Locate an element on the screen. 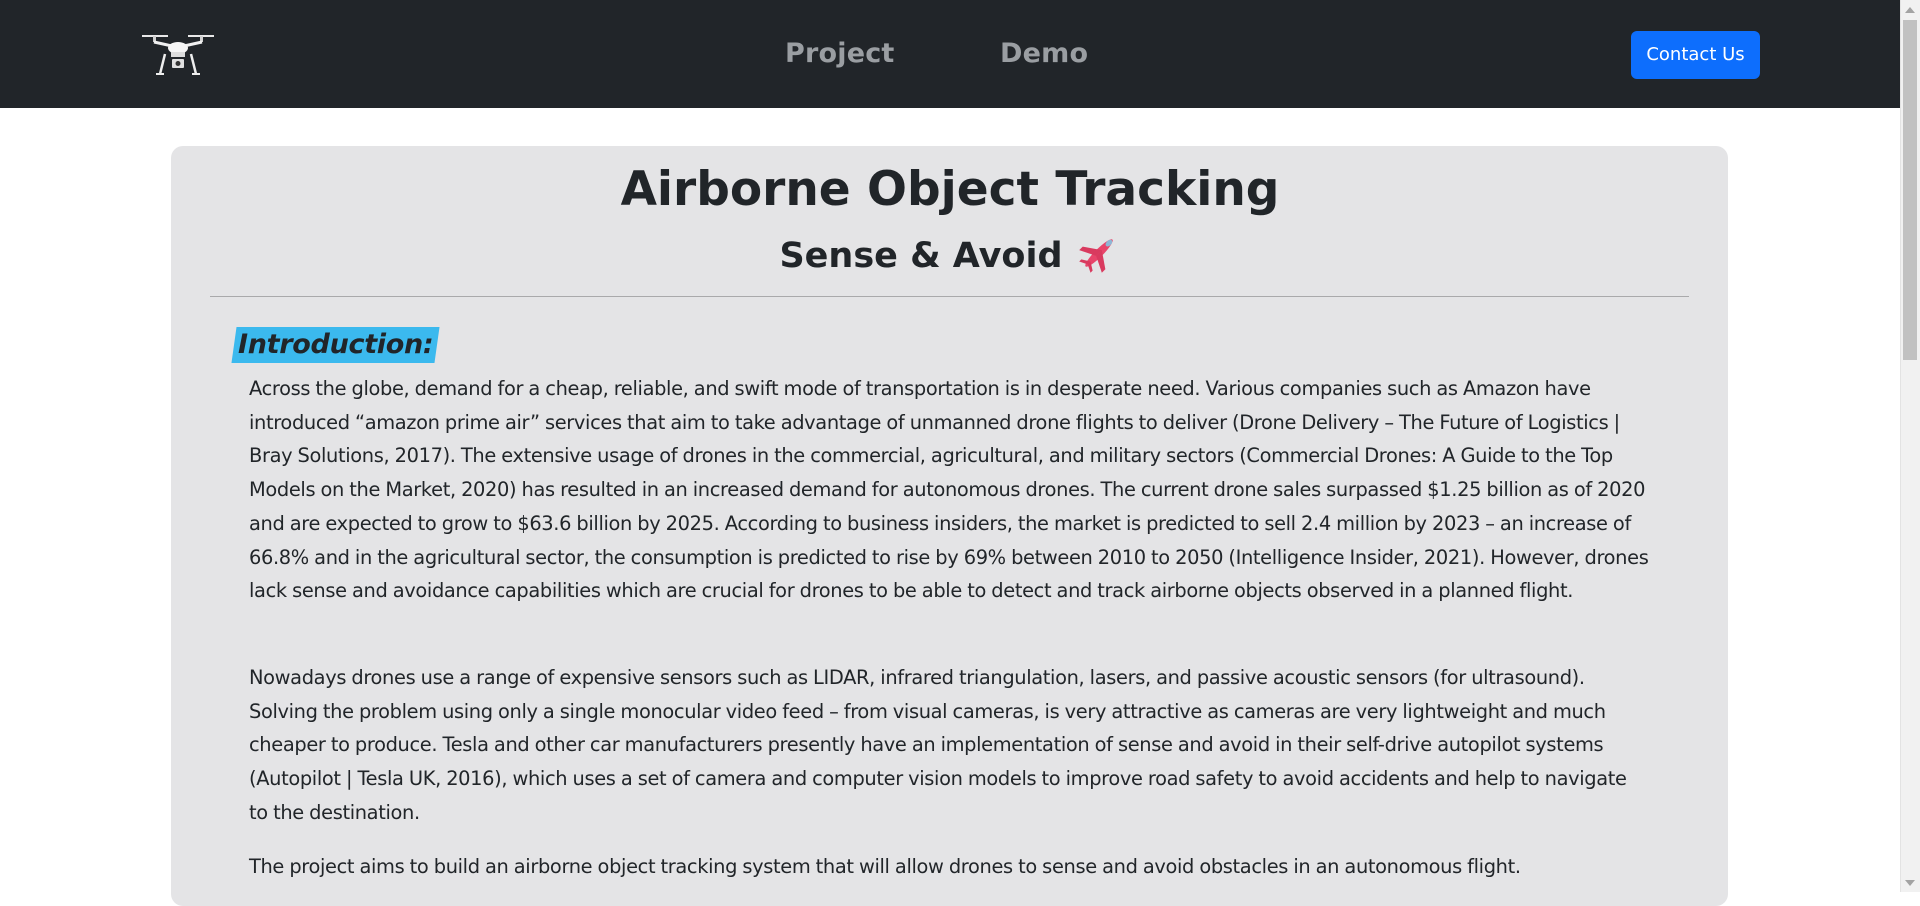 This screenshot has width=1920, height=906. subtitle-text: Sense & Avoid is located at coordinates (921, 256).